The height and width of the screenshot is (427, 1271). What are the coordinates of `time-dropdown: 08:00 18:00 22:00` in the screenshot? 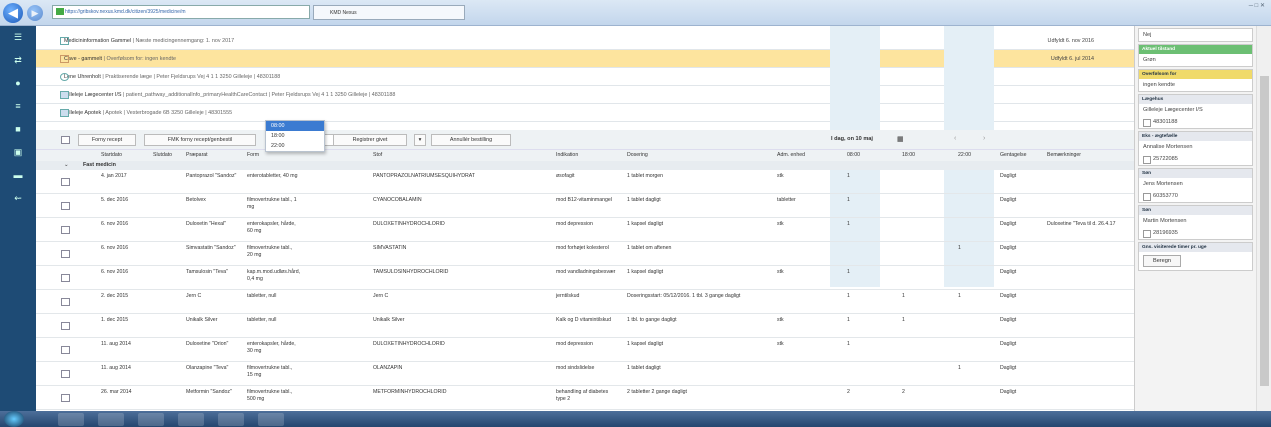 It's located at (295, 136).